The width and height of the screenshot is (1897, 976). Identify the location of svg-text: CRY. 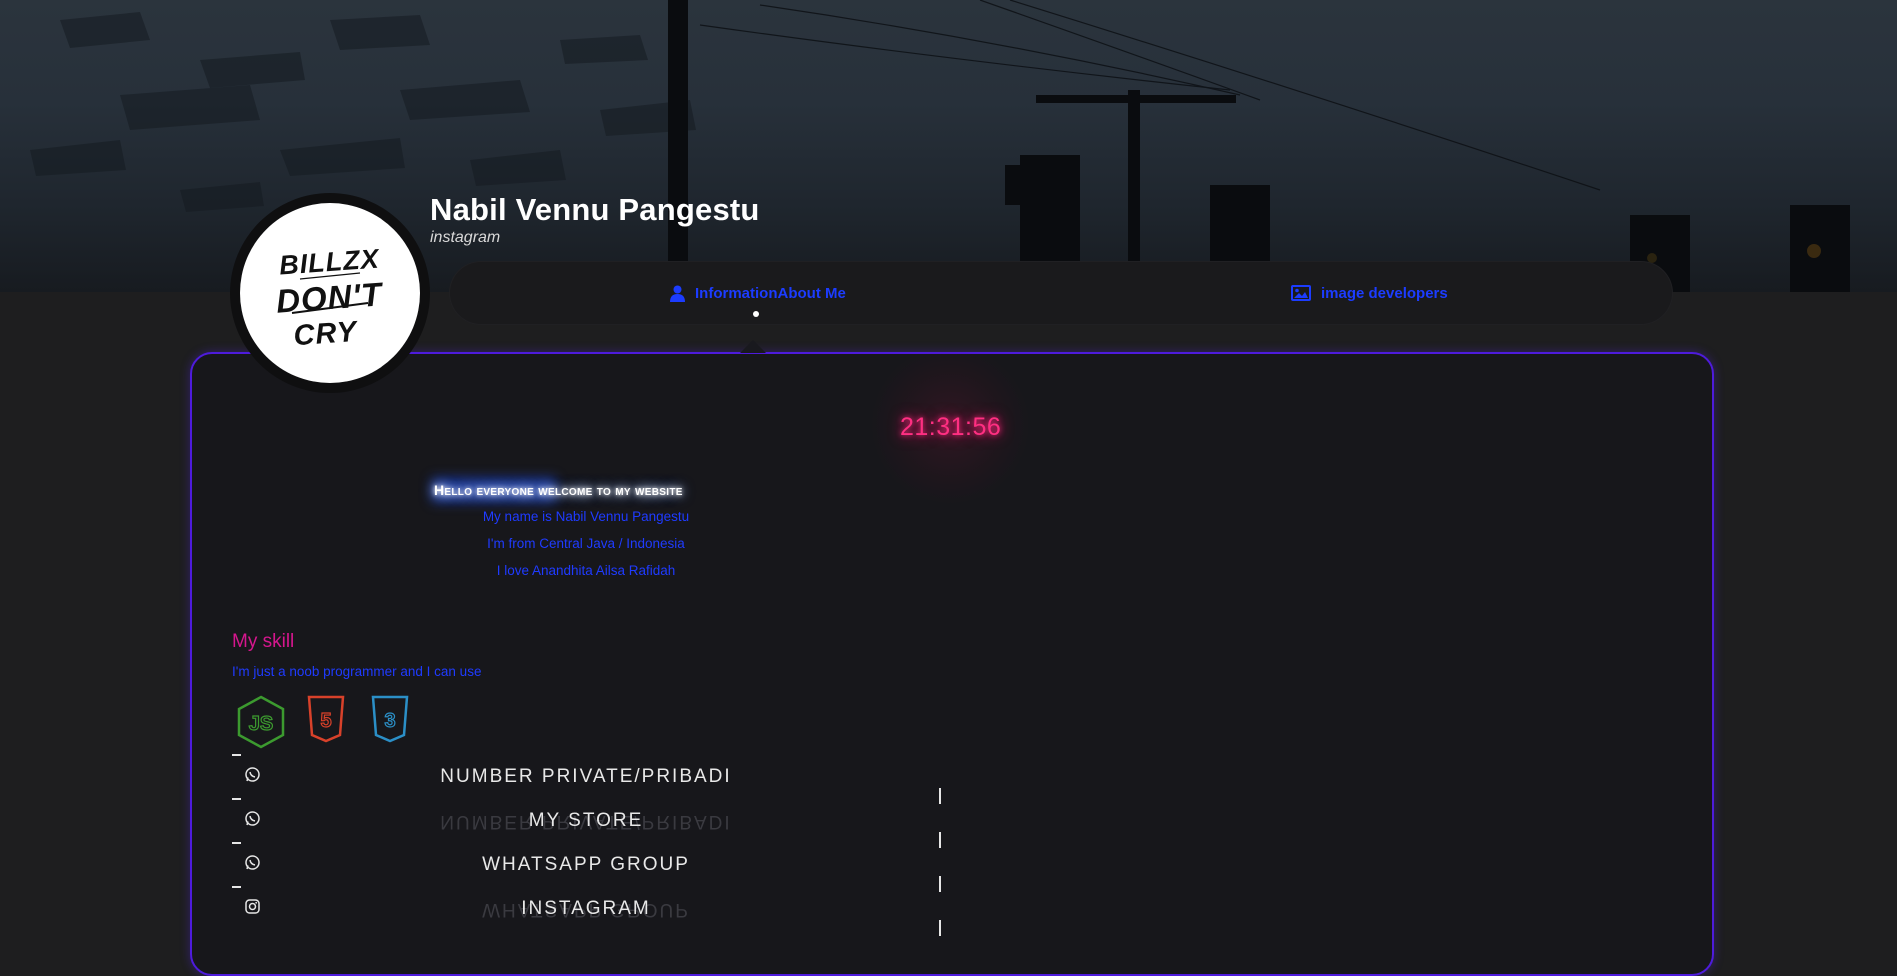
(325, 334).